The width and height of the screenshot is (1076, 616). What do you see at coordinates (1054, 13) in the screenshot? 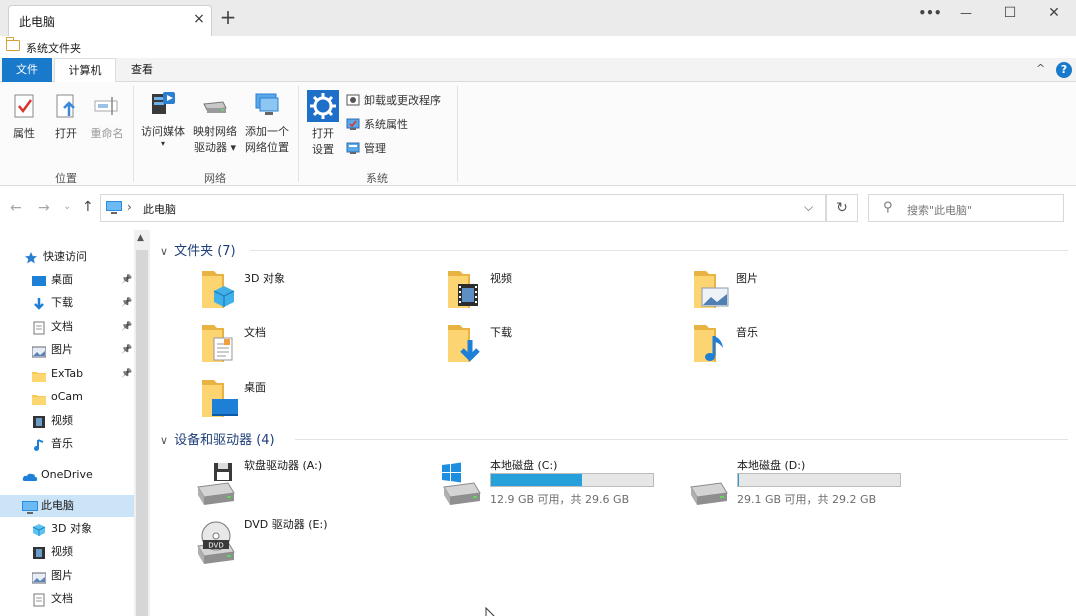
I see `close-window-button: ✕` at bounding box center [1054, 13].